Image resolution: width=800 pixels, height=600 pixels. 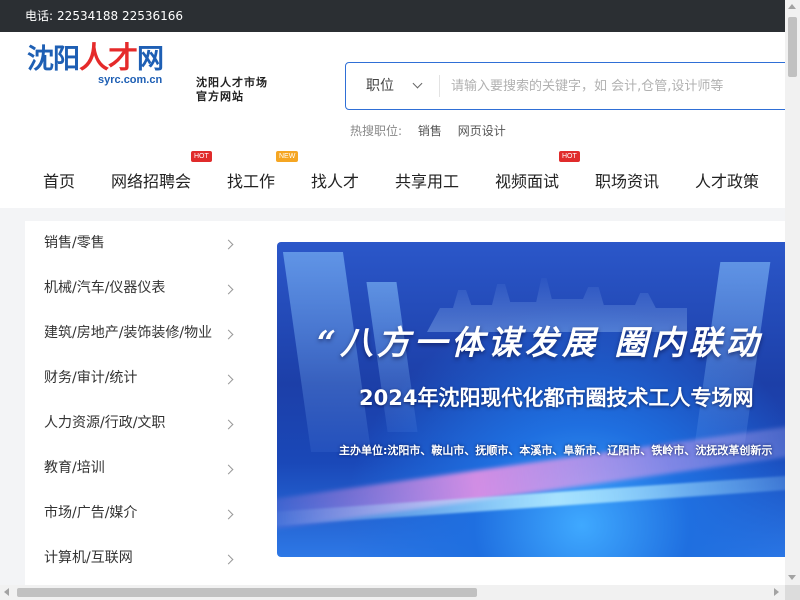 I want to click on chevron-down-icon, so click(x=417, y=83).